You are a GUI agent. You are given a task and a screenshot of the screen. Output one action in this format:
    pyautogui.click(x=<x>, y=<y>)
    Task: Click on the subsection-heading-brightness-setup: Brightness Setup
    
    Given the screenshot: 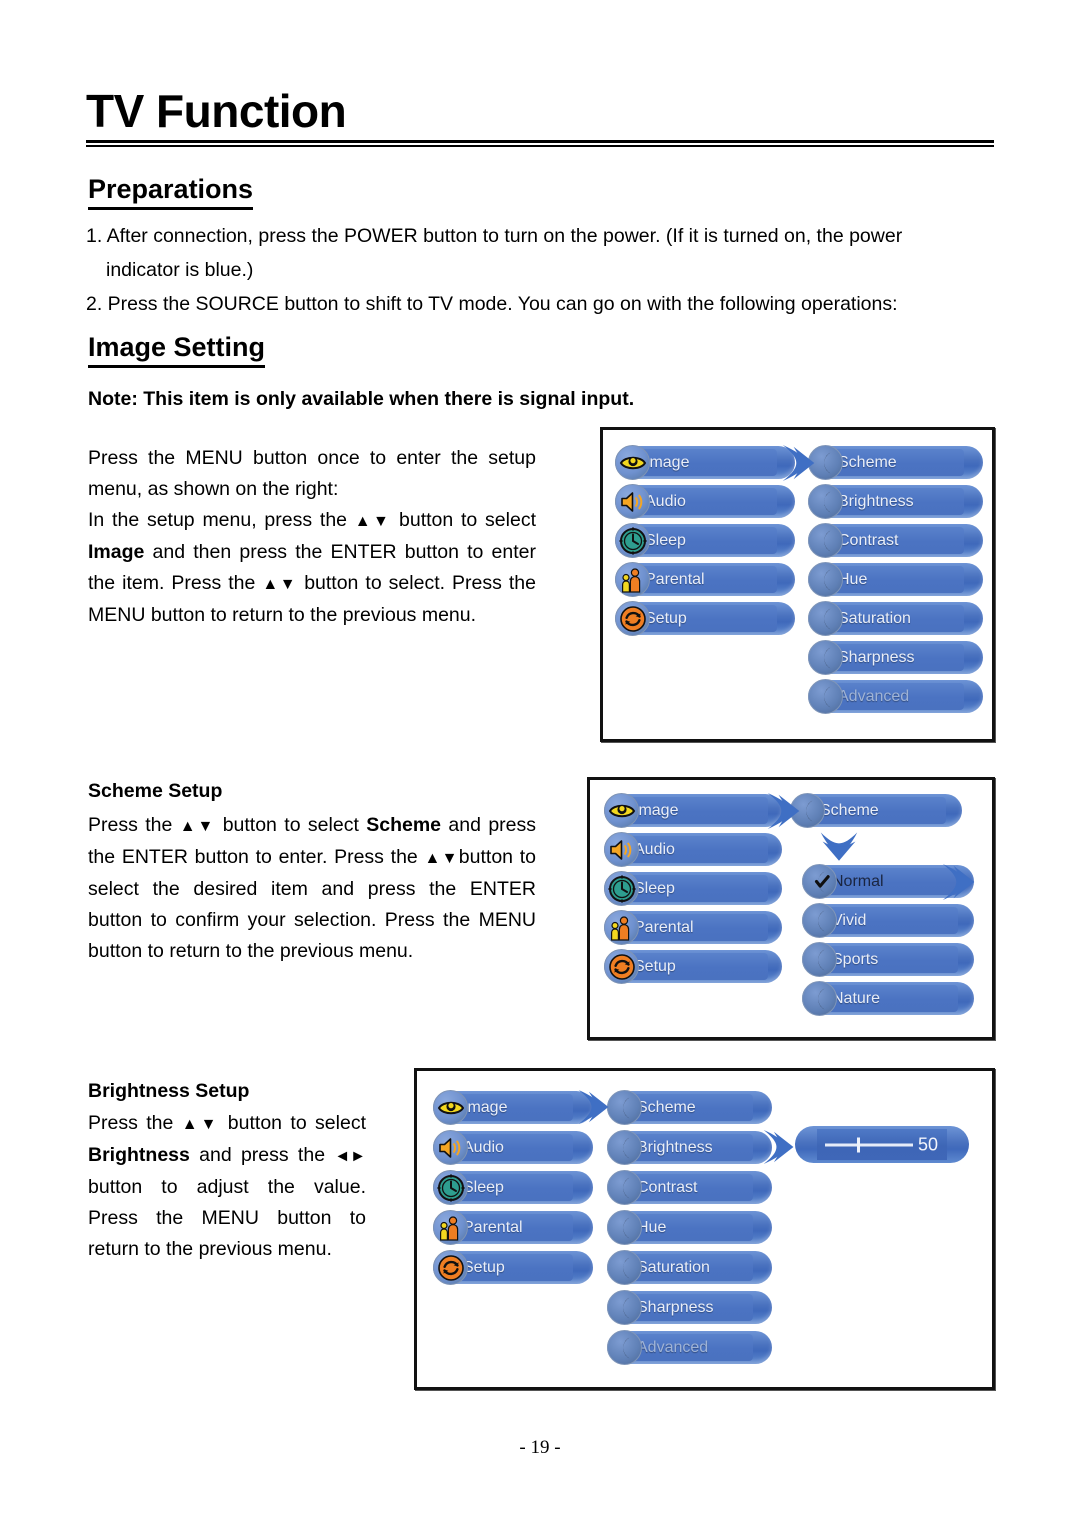 What is the action you would take?
    pyautogui.click(x=169, y=1091)
    